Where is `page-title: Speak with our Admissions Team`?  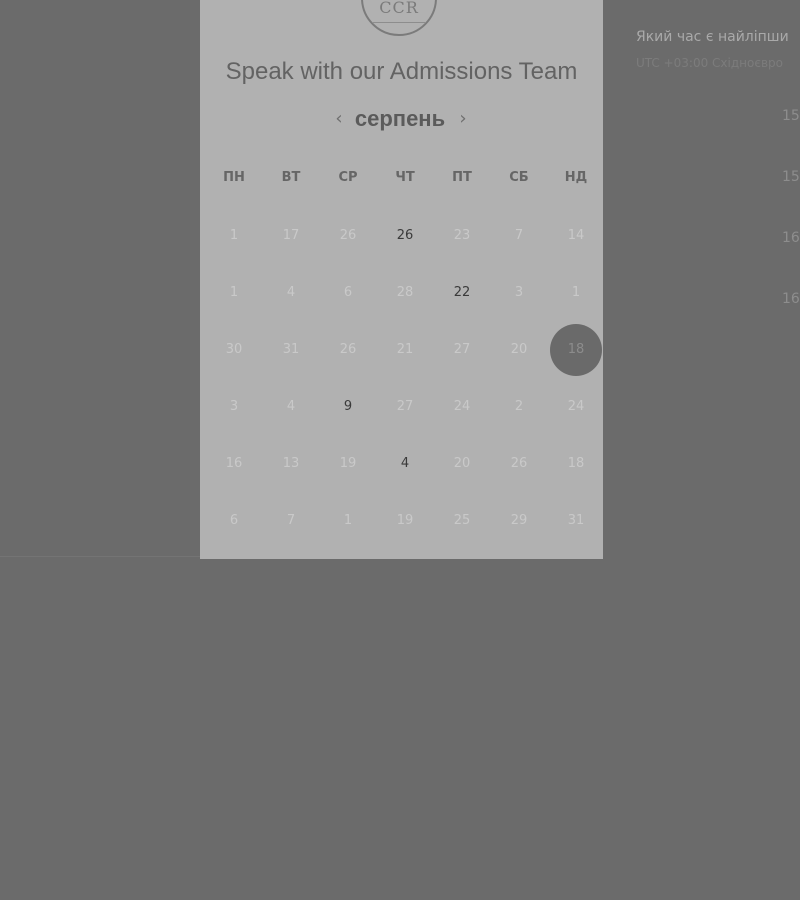
page-title: Speak with our Admissions Team is located at coordinates (401, 71).